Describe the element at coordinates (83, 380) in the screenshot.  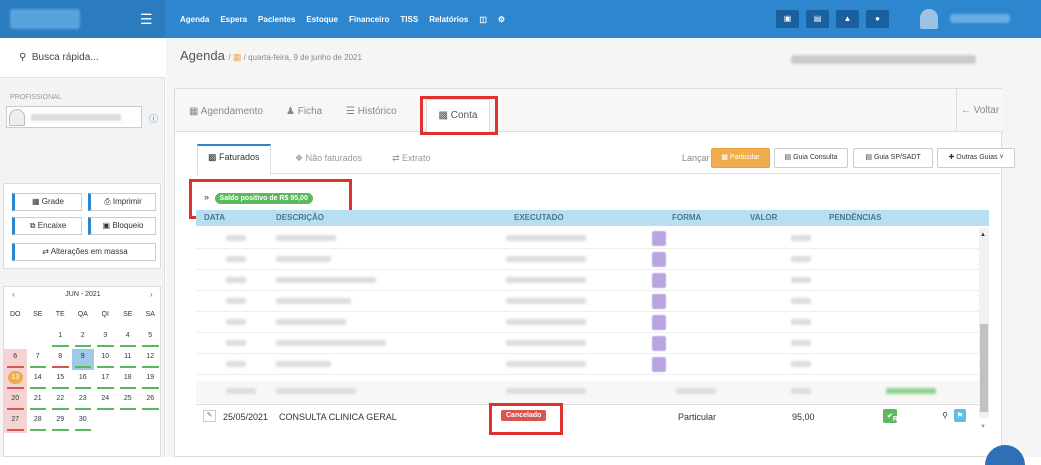
I see `calendar-day: 16` at that location.